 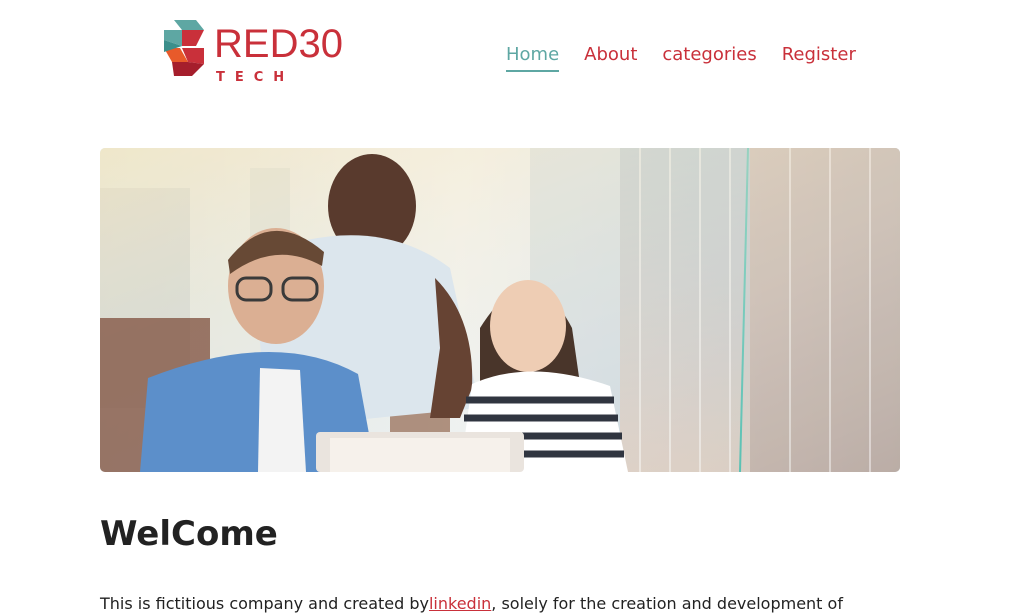 I want to click on brand-subtitle: TECH, so click(x=255, y=77).